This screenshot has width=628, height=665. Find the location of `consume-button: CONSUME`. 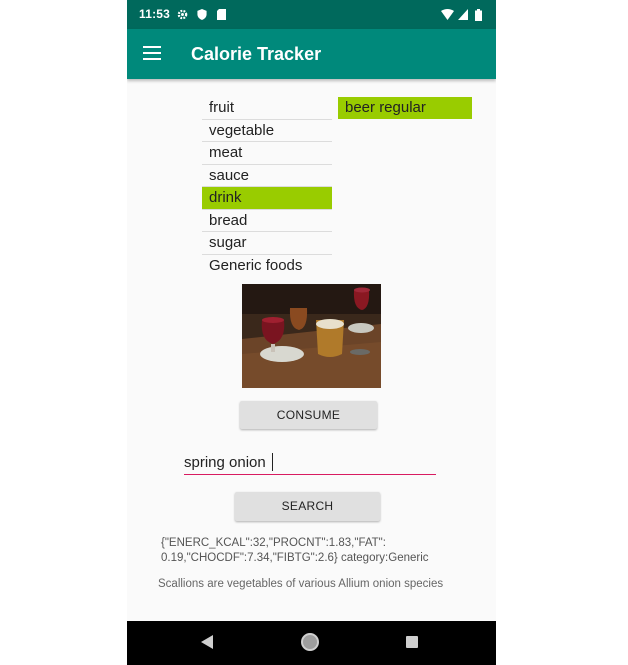

consume-button: CONSUME is located at coordinates (308, 415).